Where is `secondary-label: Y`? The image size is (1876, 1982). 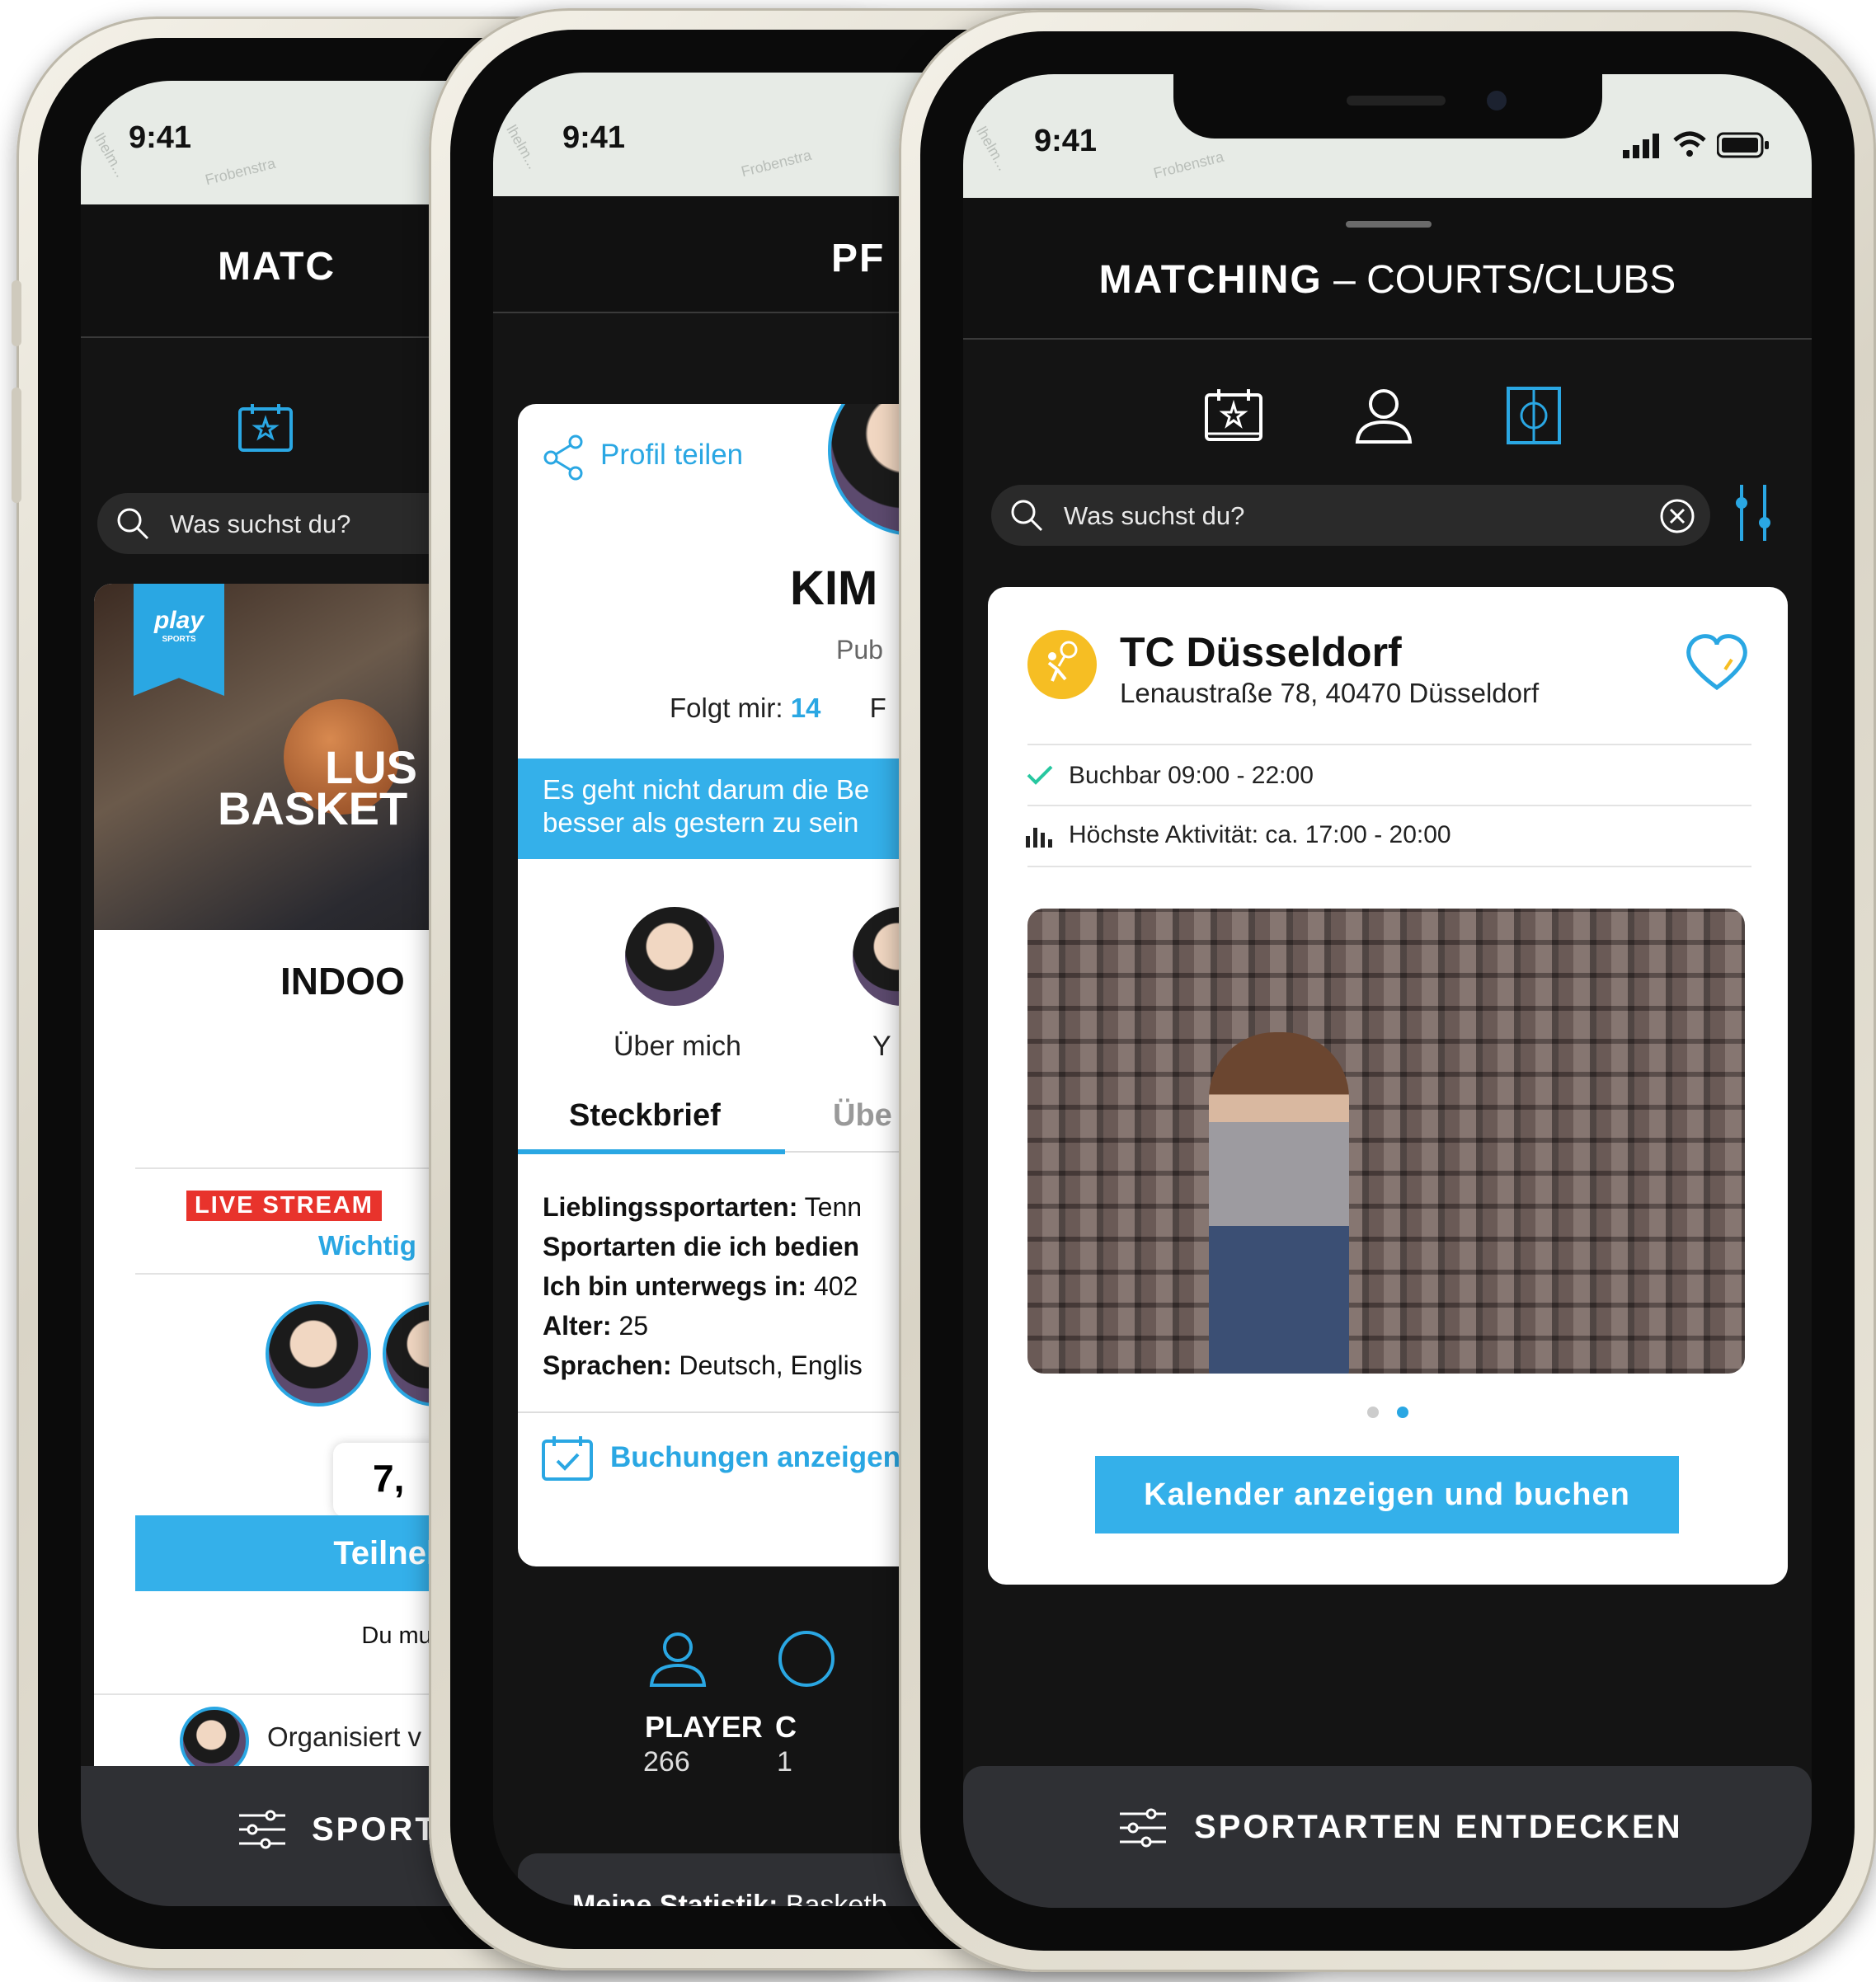
secondary-label: Y is located at coordinates (882, 1047).